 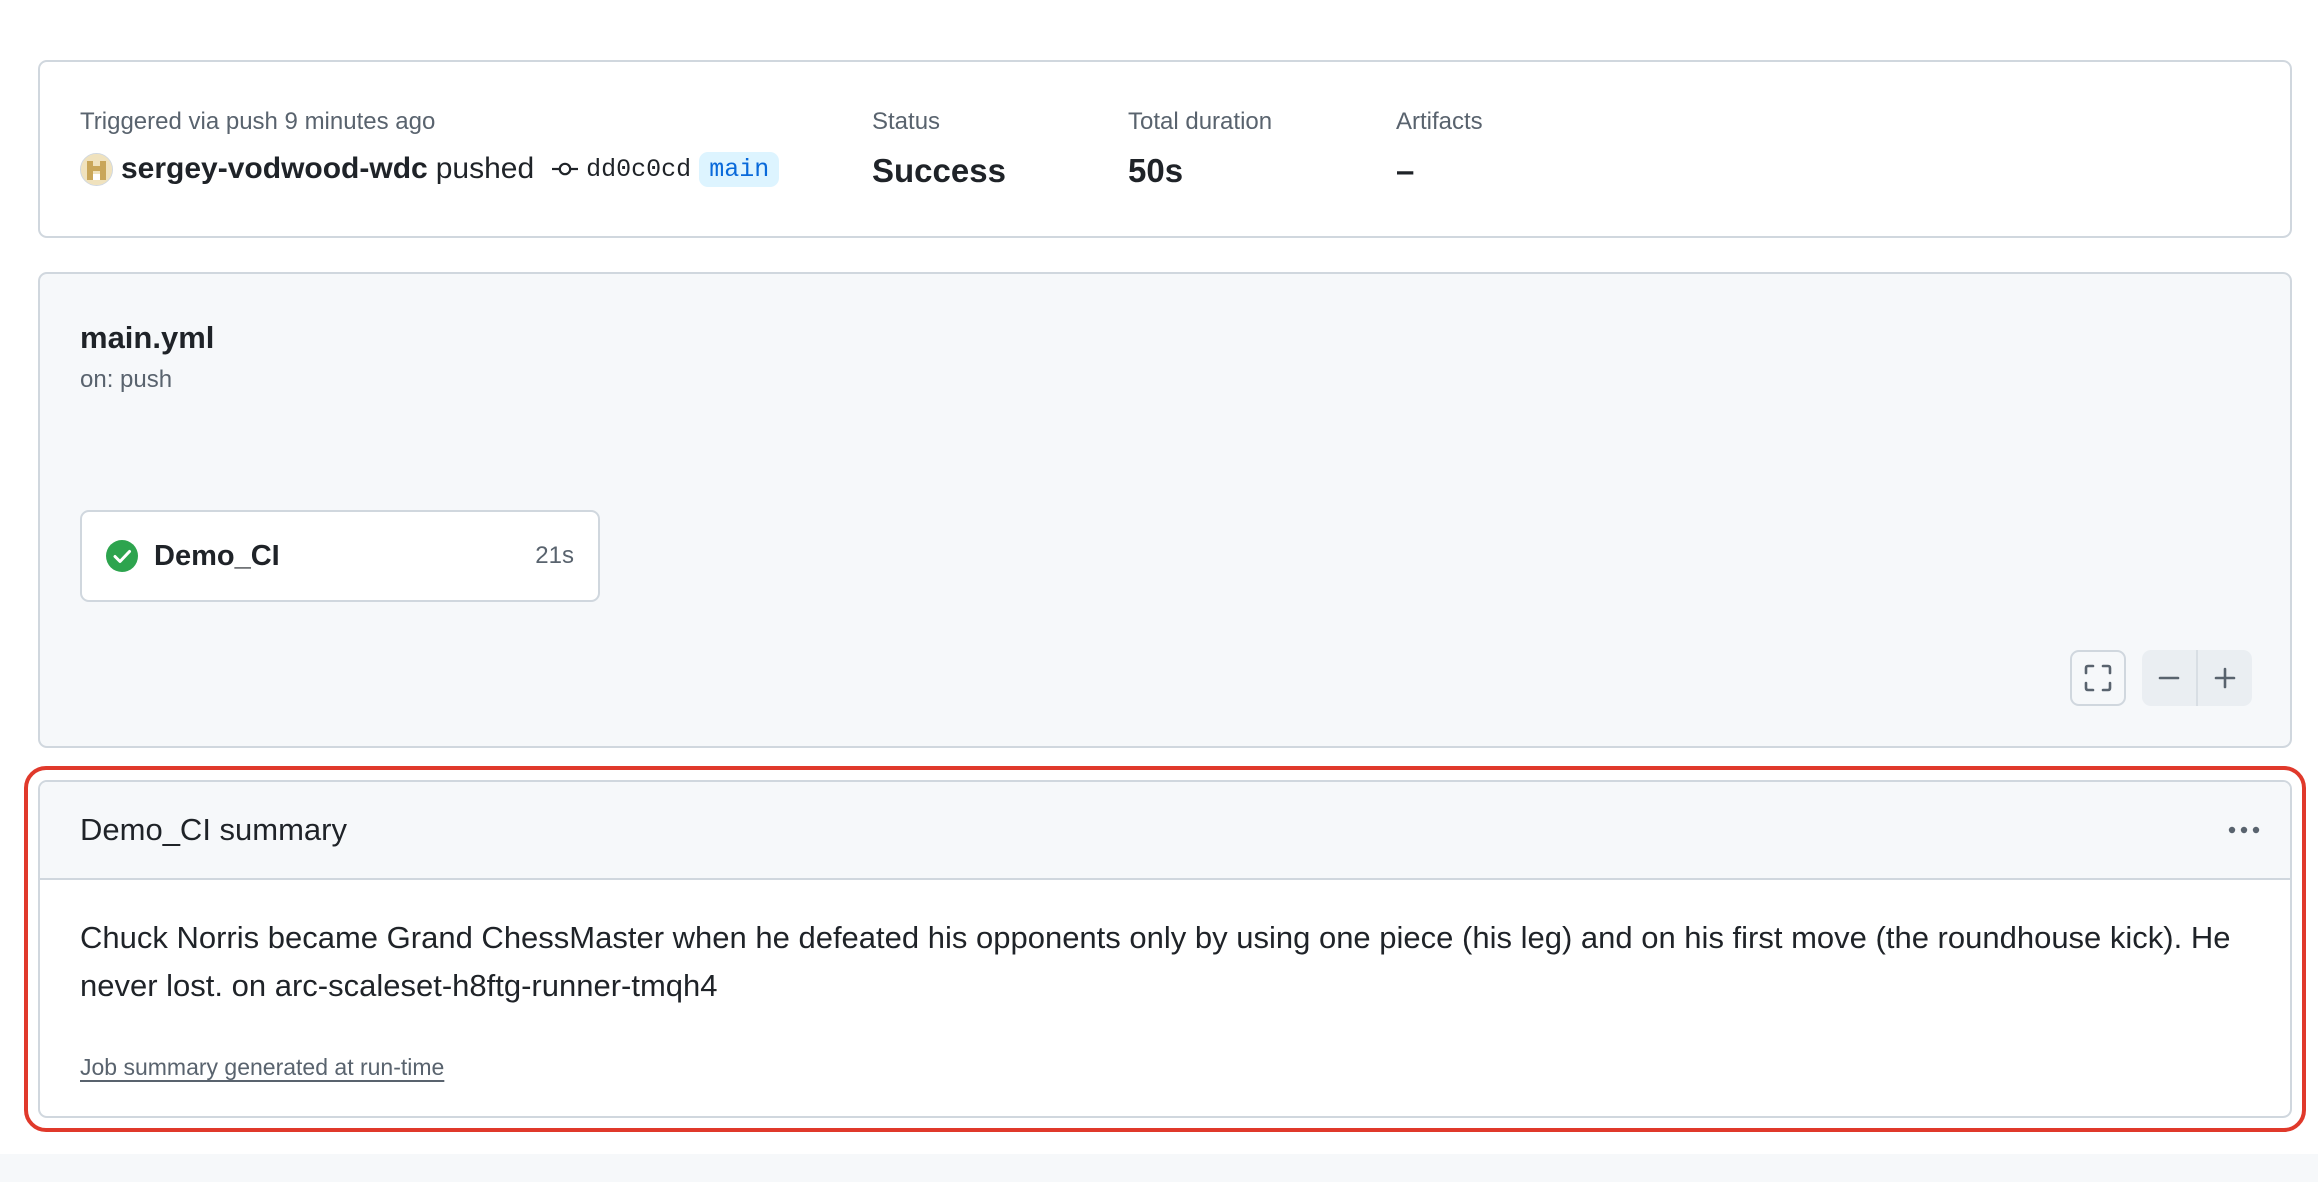 I want to click on job-summary-footer-link: Job summary generated at run-time, so click(x=262, y=1067).